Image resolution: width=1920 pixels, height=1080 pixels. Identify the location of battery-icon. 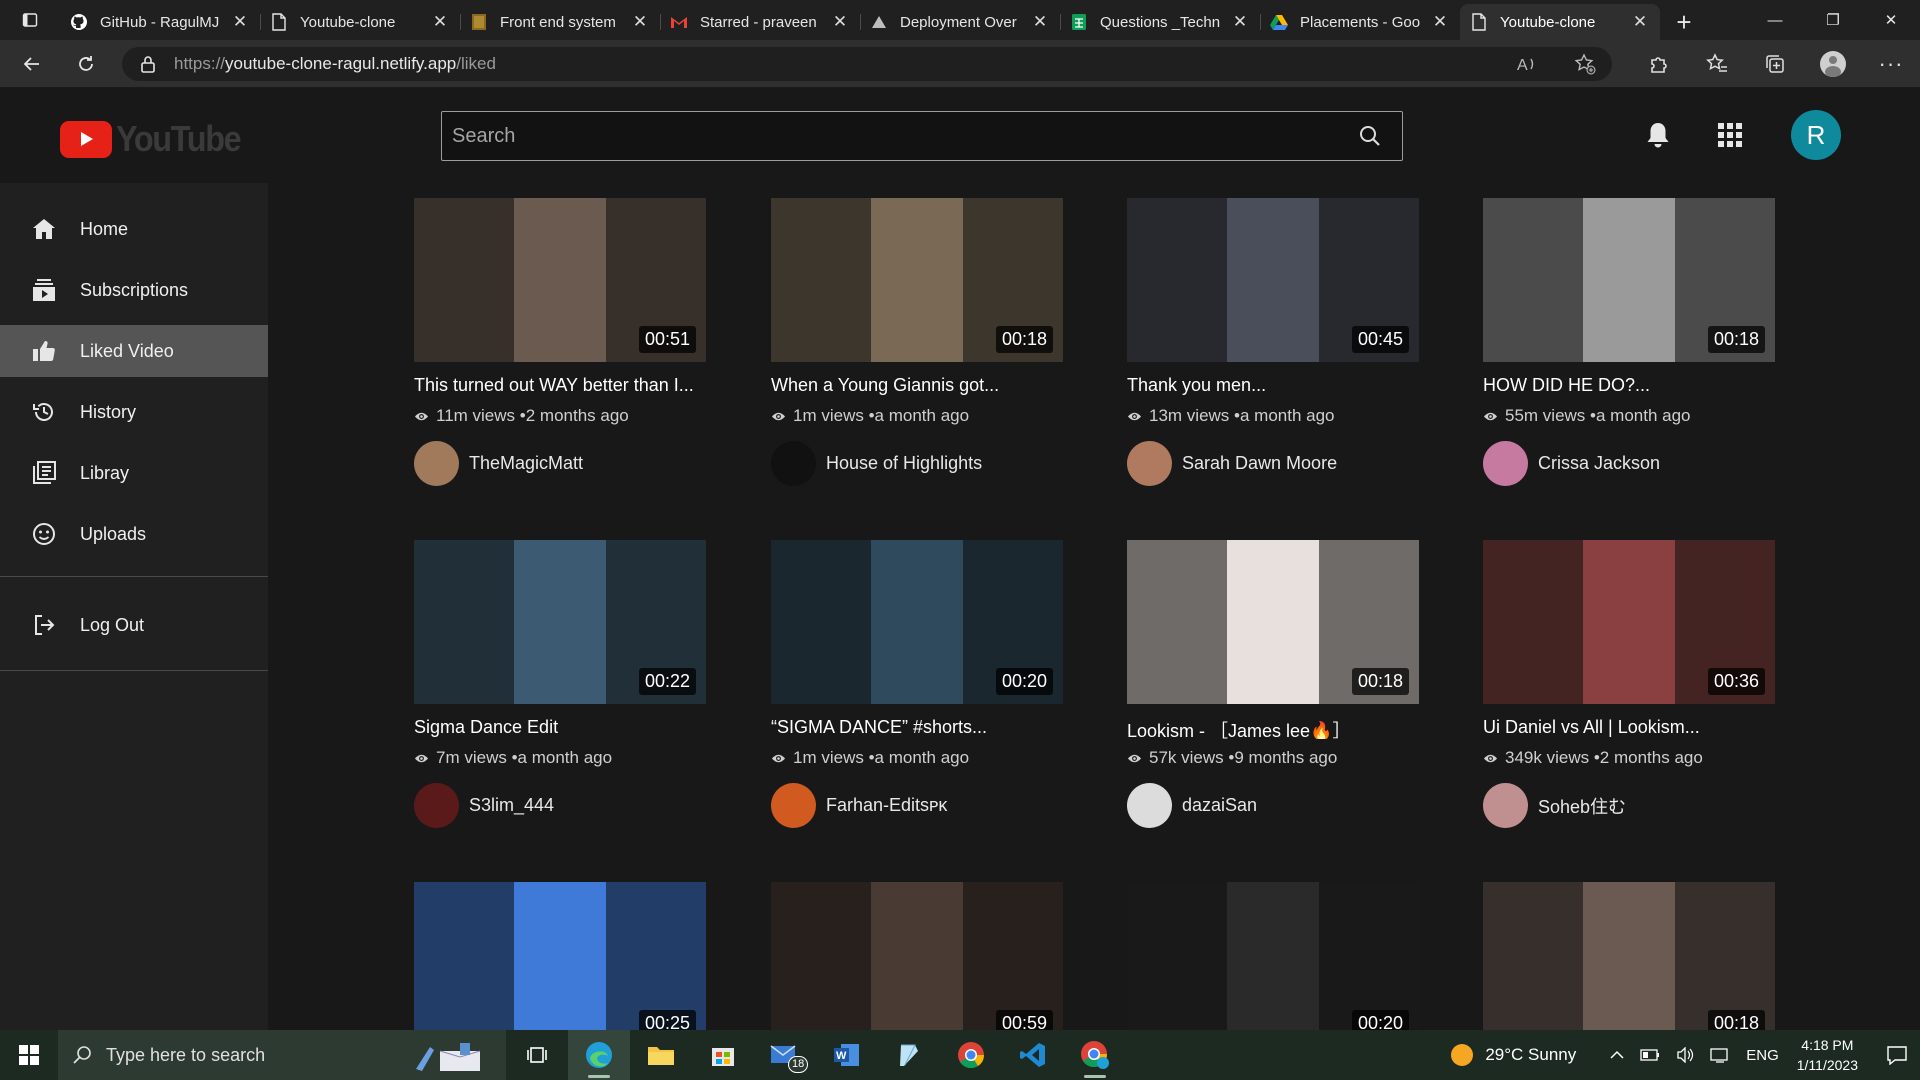
(1650, 1055).